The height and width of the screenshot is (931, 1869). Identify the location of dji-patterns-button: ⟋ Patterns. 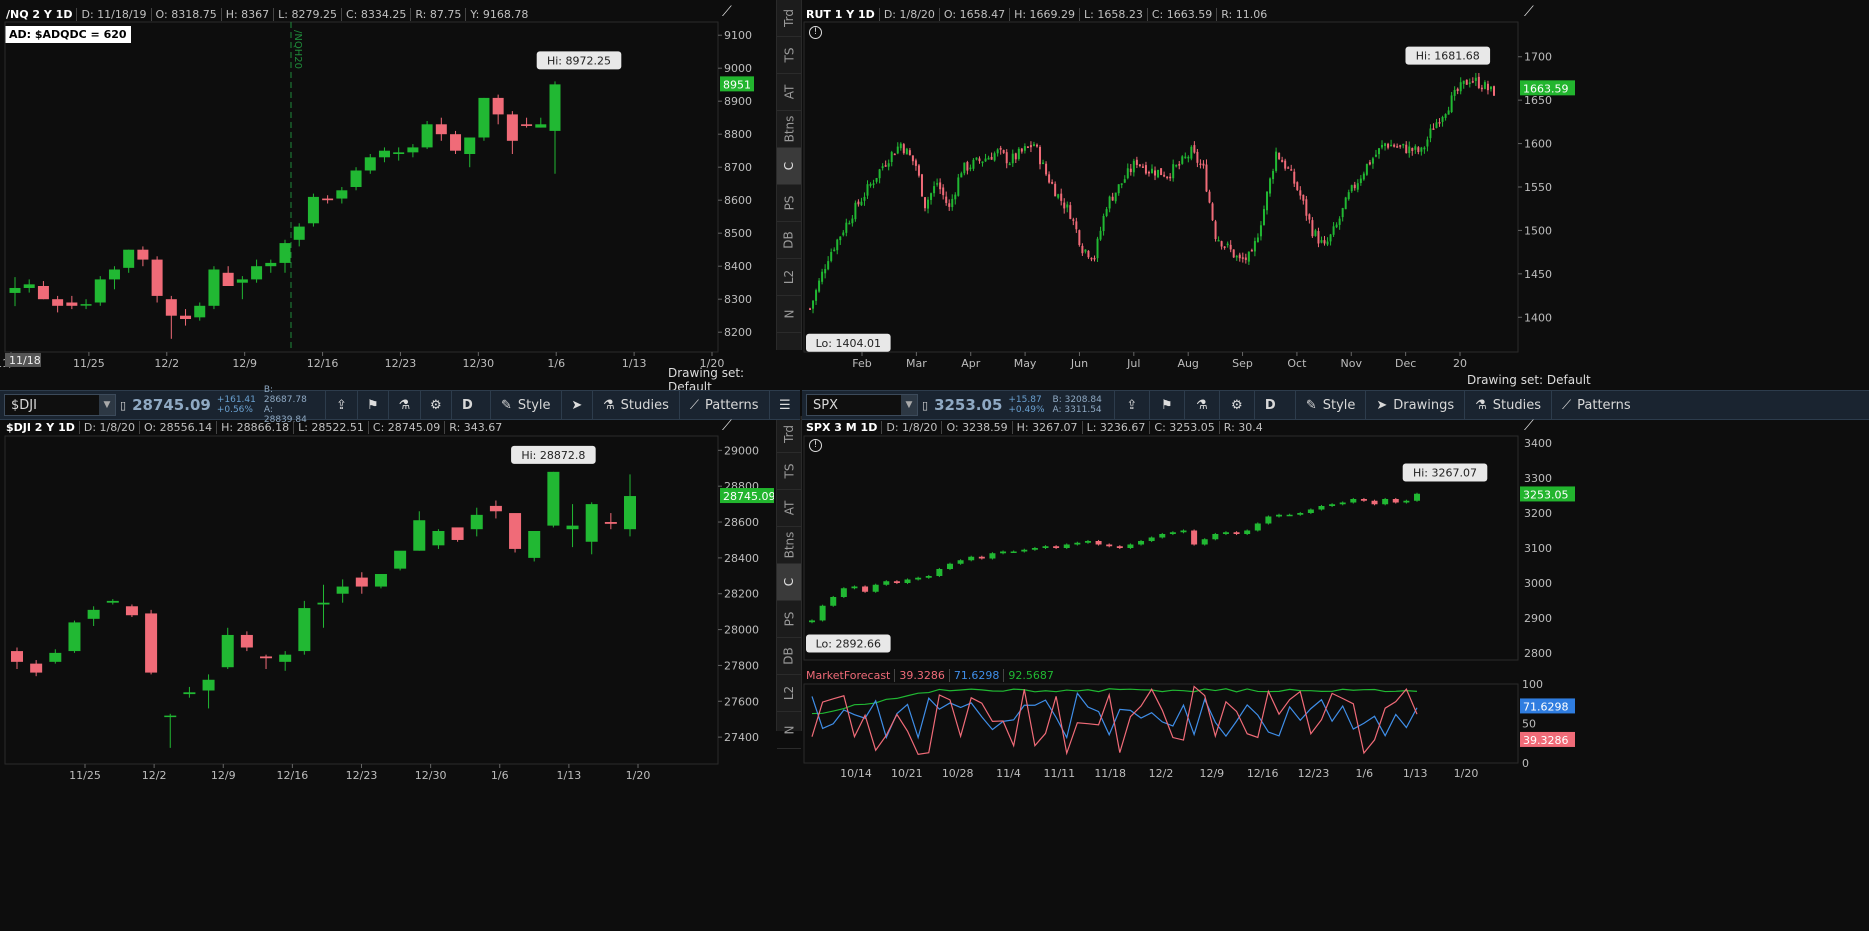
(723, 405).